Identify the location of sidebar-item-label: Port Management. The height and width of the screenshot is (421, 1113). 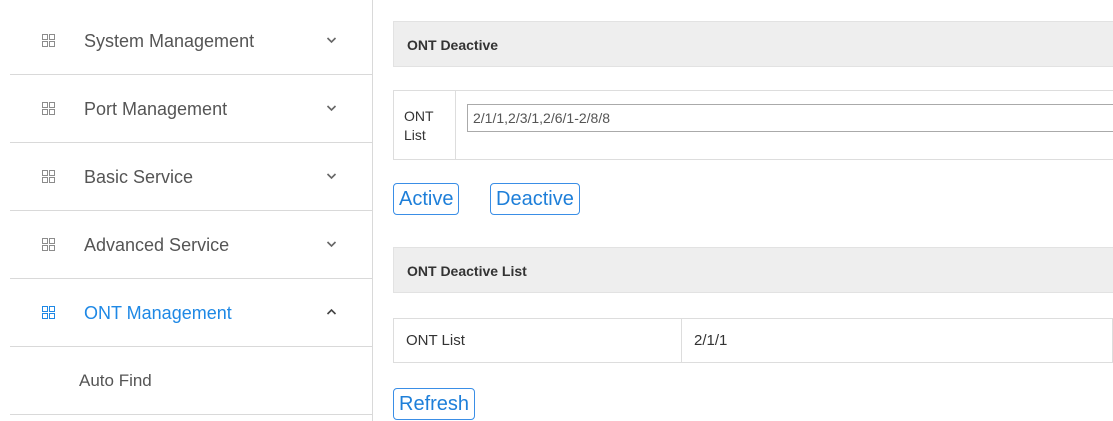
(156, 109).